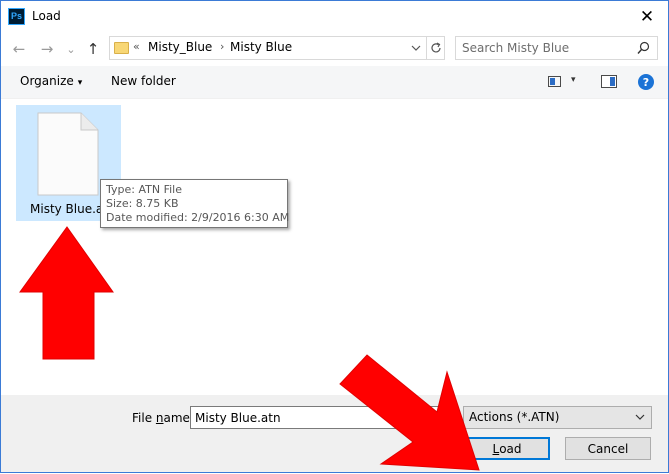 Image resolution: width=669 pixels, height=474 pixels. What do you see at coordinates (68, 154) in the screenshot?
I see `file-document-icon` at bounding box center [68, 154].